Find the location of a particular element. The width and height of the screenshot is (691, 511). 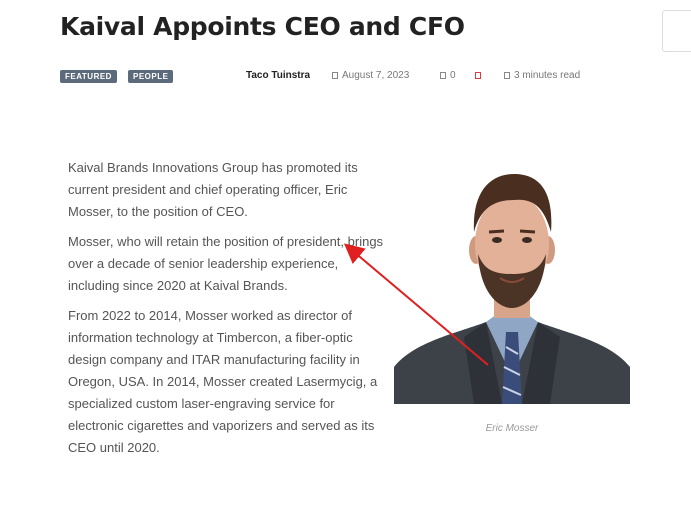

author-link: Taco Tuinstra is located at coordinates (278, 75).